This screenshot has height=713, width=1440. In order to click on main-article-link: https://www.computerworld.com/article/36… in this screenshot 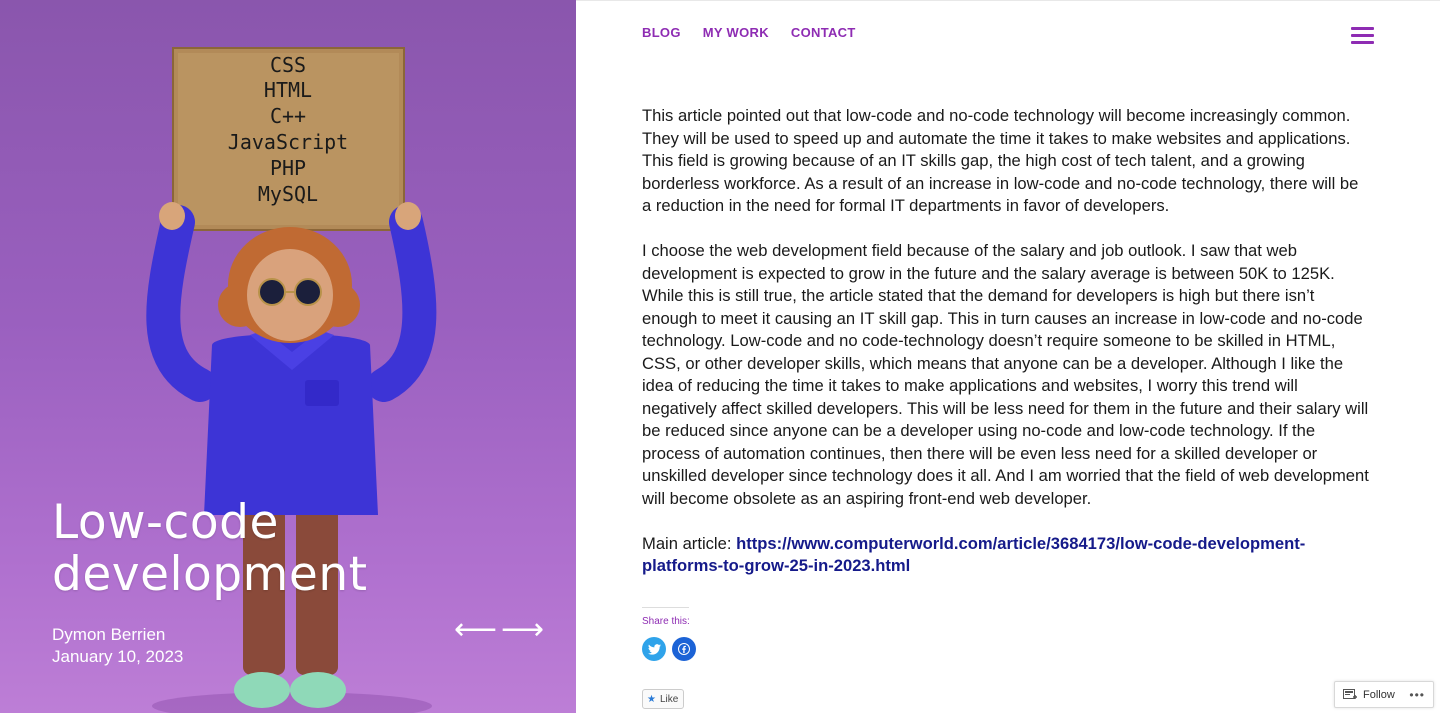, I will do `click(973, 555)`.